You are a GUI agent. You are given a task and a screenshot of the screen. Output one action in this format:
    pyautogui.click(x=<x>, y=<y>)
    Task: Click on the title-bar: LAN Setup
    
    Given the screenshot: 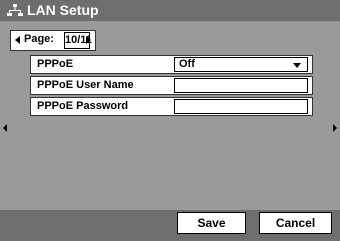 What is the action you would take?
    pyautogui.click(x=170, y=10)
    